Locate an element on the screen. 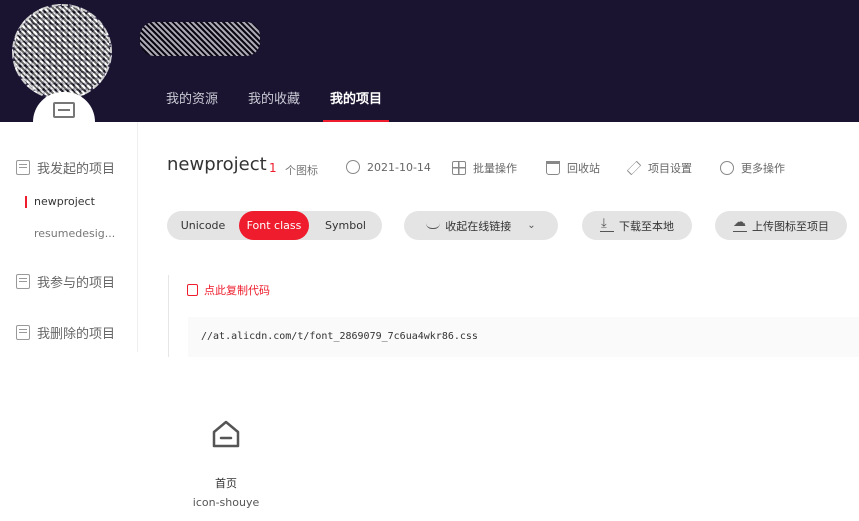  copy-code-link: 点此复制代码 is located at coordinates (228, 290).